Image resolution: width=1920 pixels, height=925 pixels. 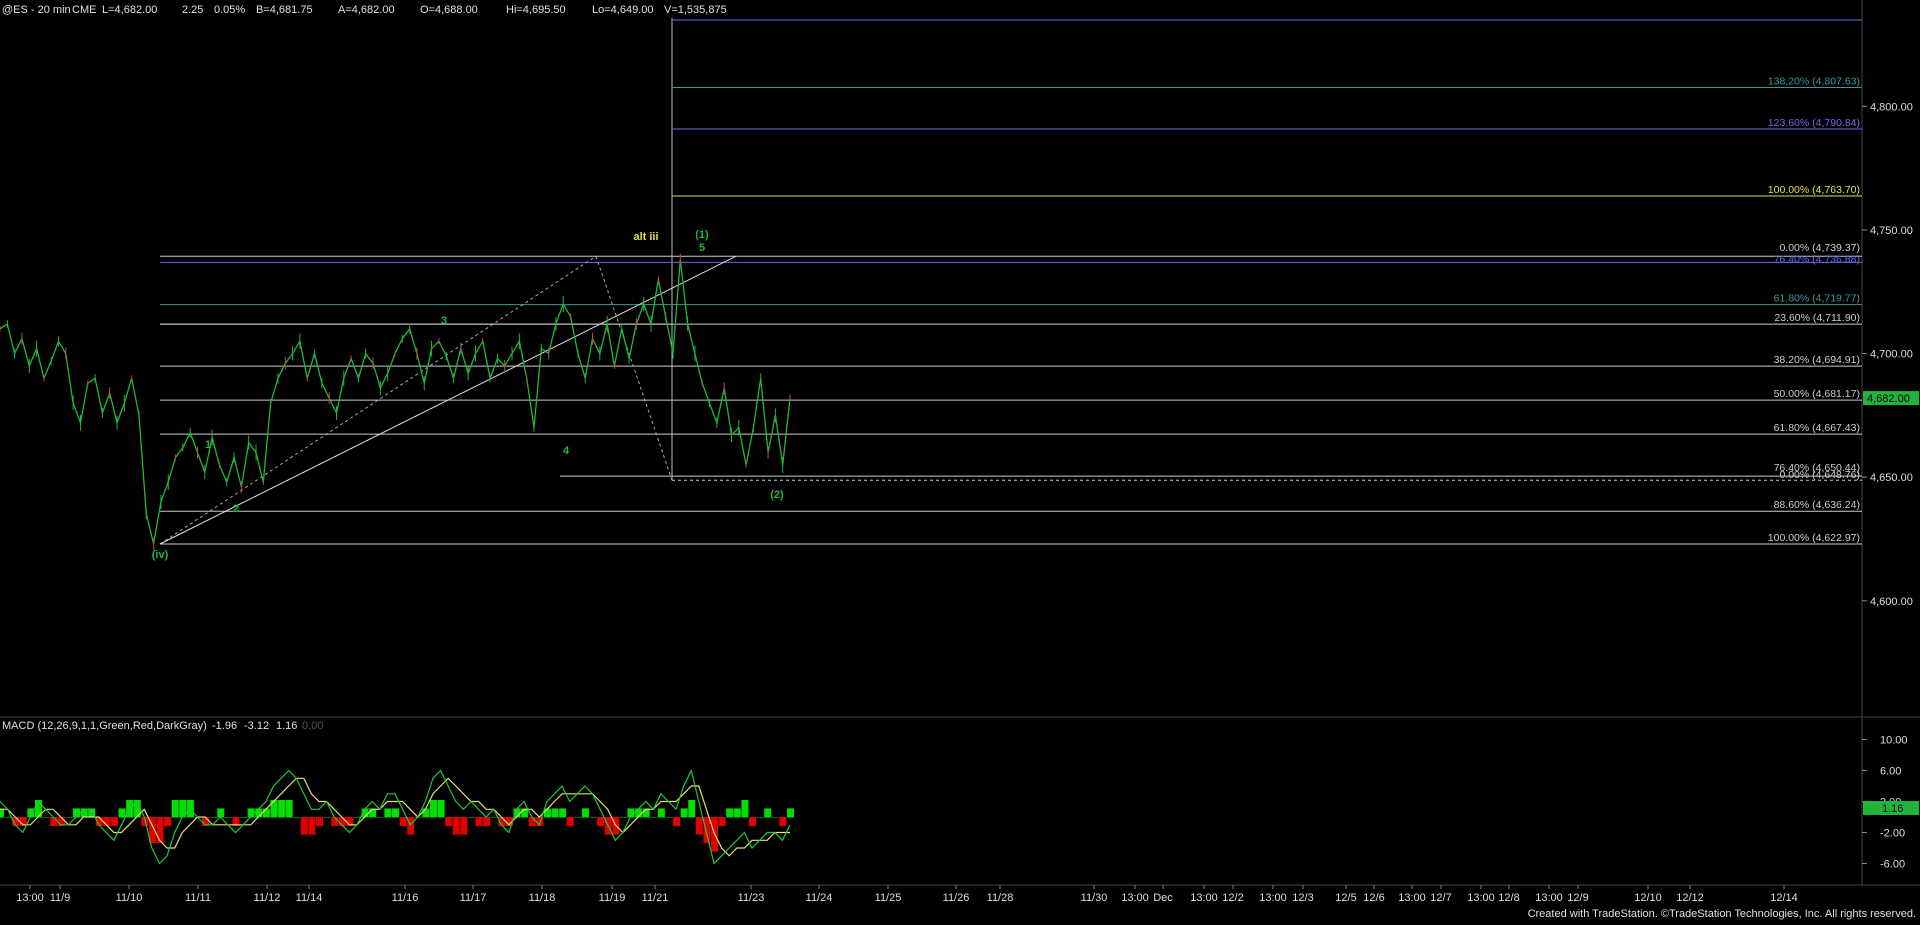 What do you see at coordinates (286, 726) in the screenshot?
I see `macd-readout: 1.16` at bounding box center [286, 726].